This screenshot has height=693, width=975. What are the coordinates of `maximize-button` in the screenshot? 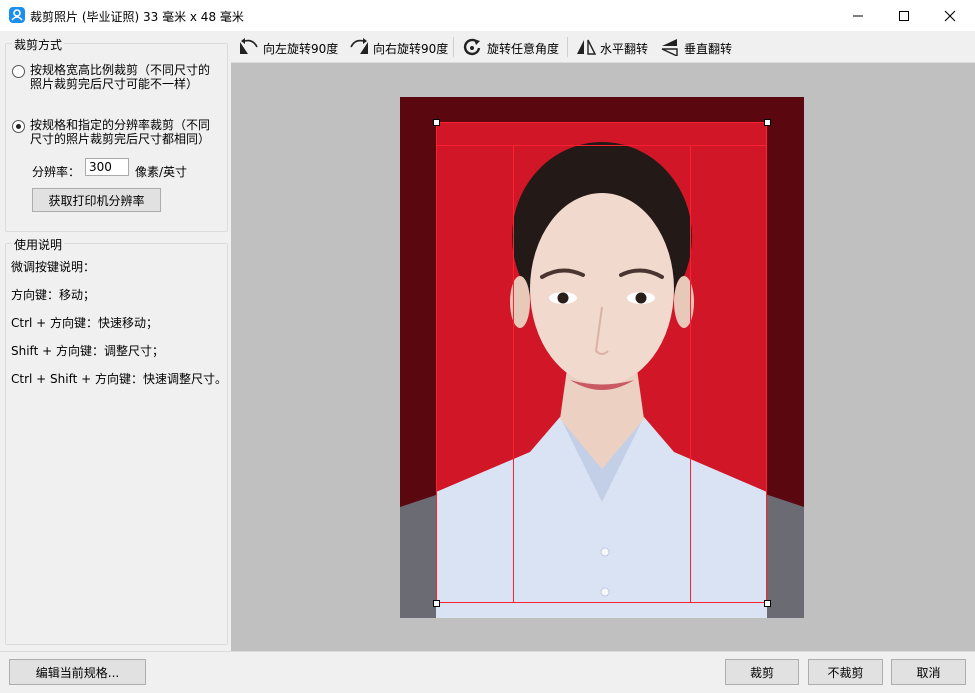 It's located at (904, 15).